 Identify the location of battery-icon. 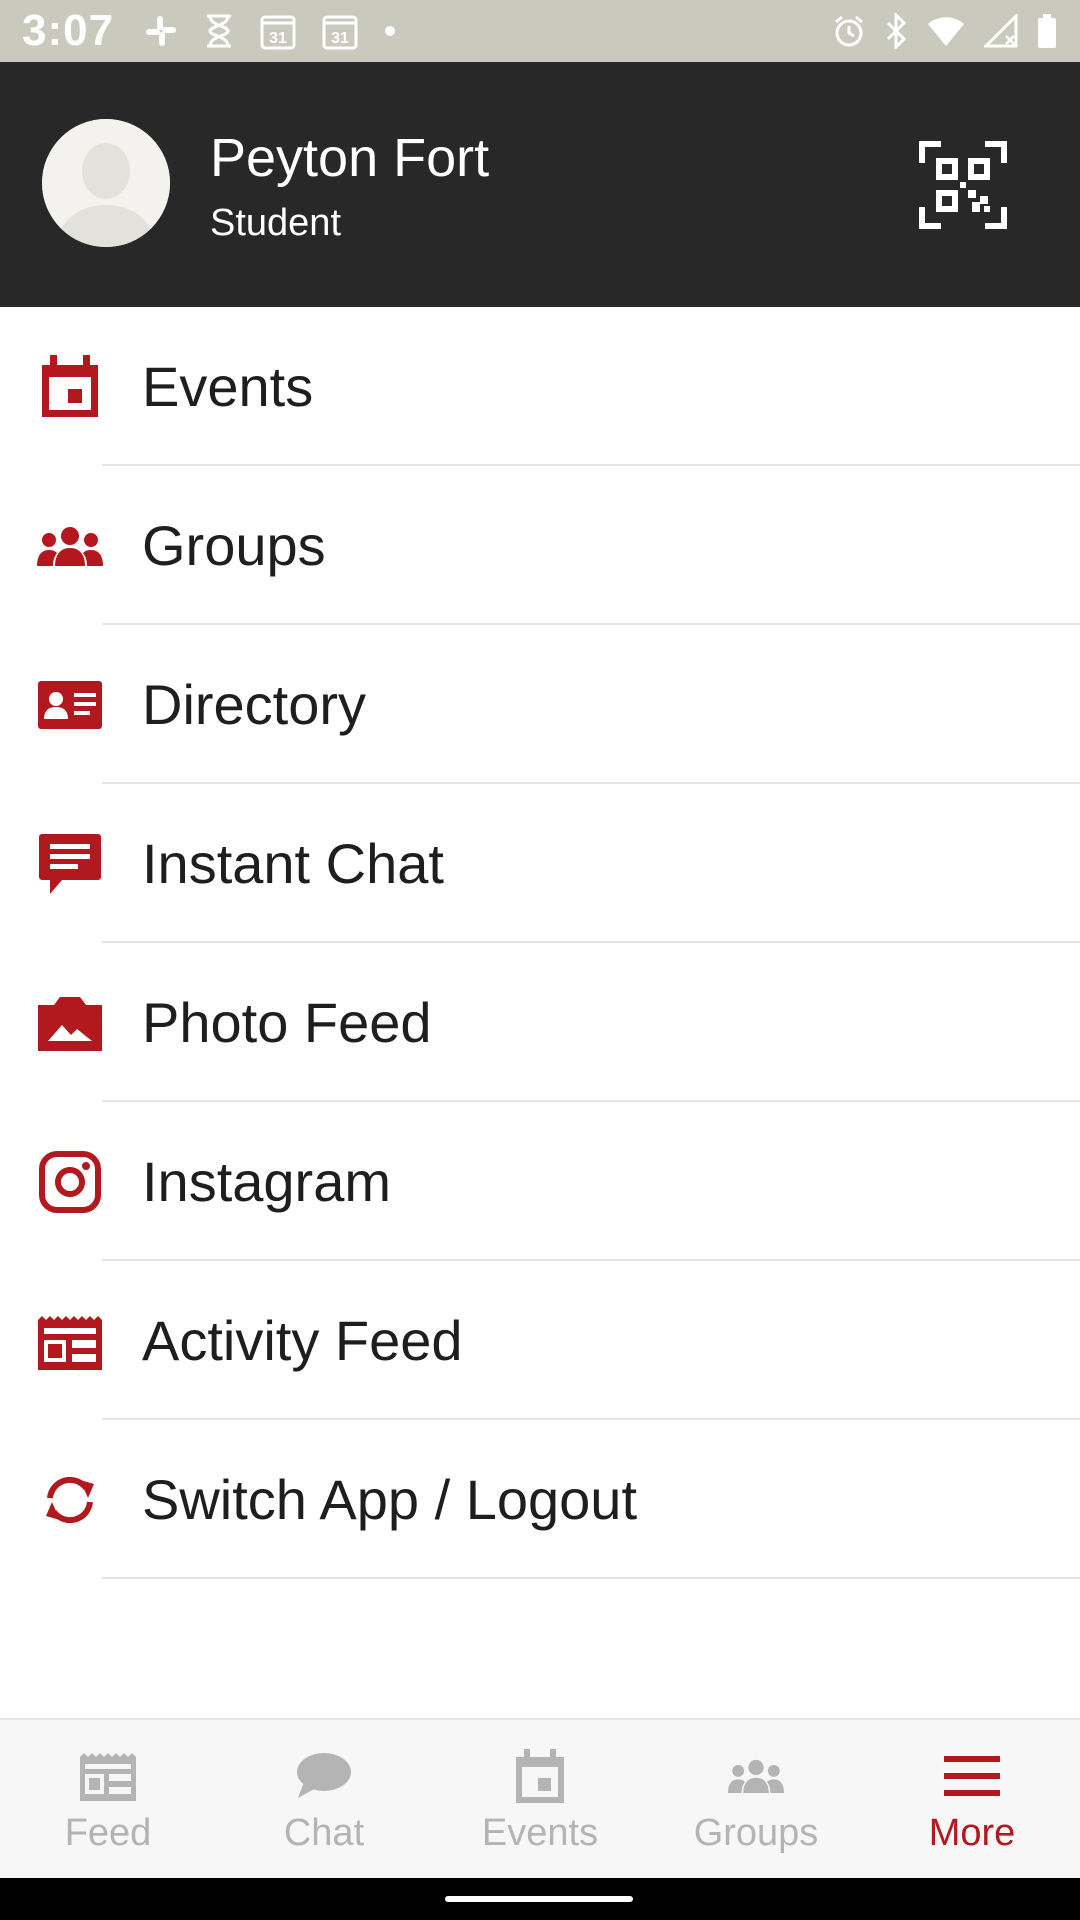
(1047, 31).